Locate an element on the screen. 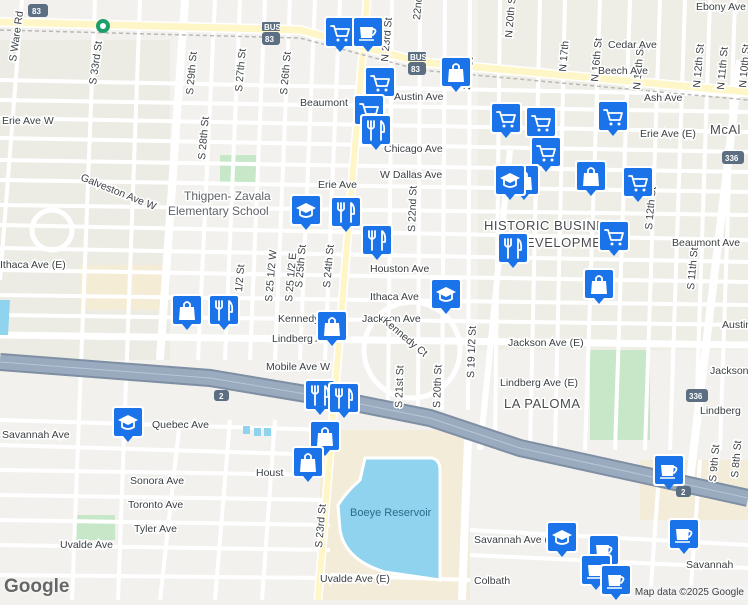 Image resolution: width=748 pixels, height=605 pixels. route-shield-336-south: 336 is located at coordinates (697, 395).